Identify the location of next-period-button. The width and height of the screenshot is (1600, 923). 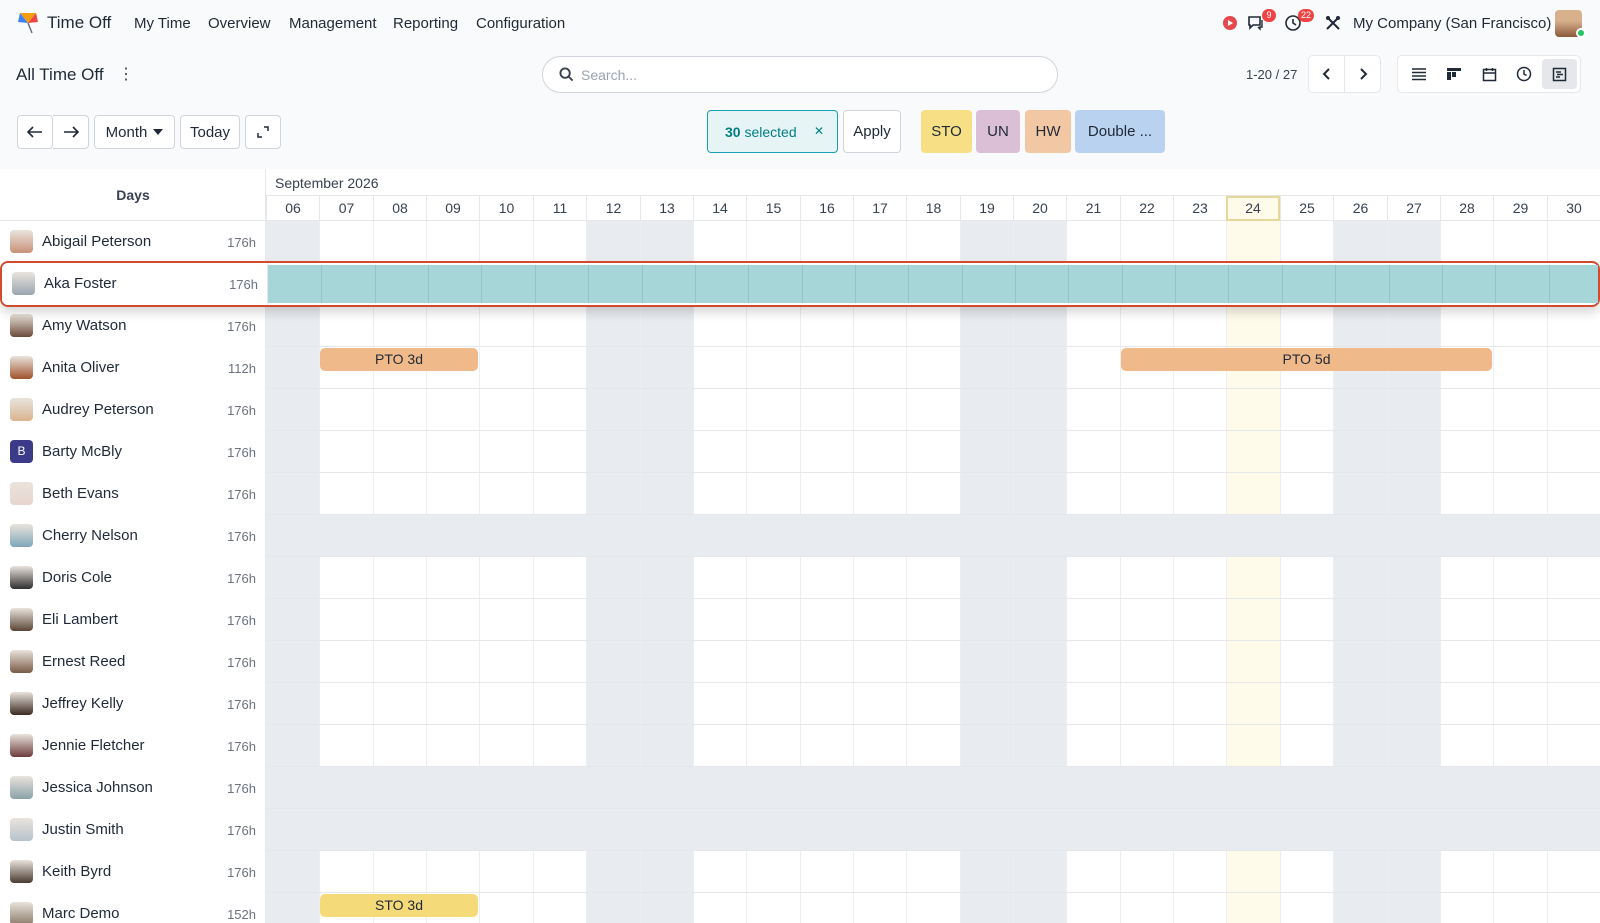
(71, 132).